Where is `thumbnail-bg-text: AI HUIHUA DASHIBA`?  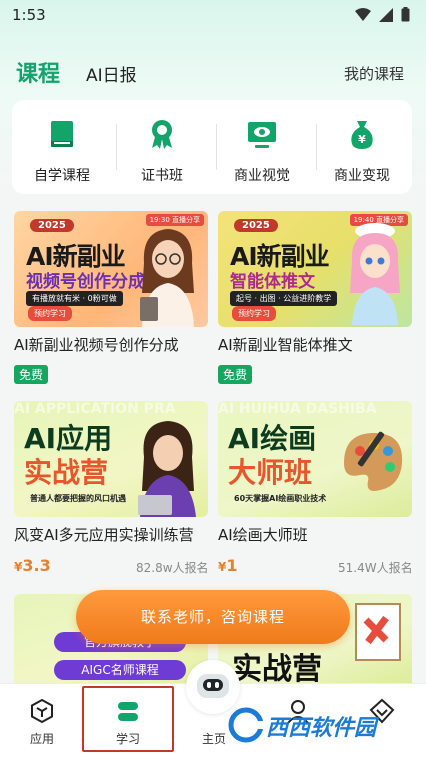
thumbnail-bg-text: AI HUIHUA DASHIBA is located at coordinates (297, 409).